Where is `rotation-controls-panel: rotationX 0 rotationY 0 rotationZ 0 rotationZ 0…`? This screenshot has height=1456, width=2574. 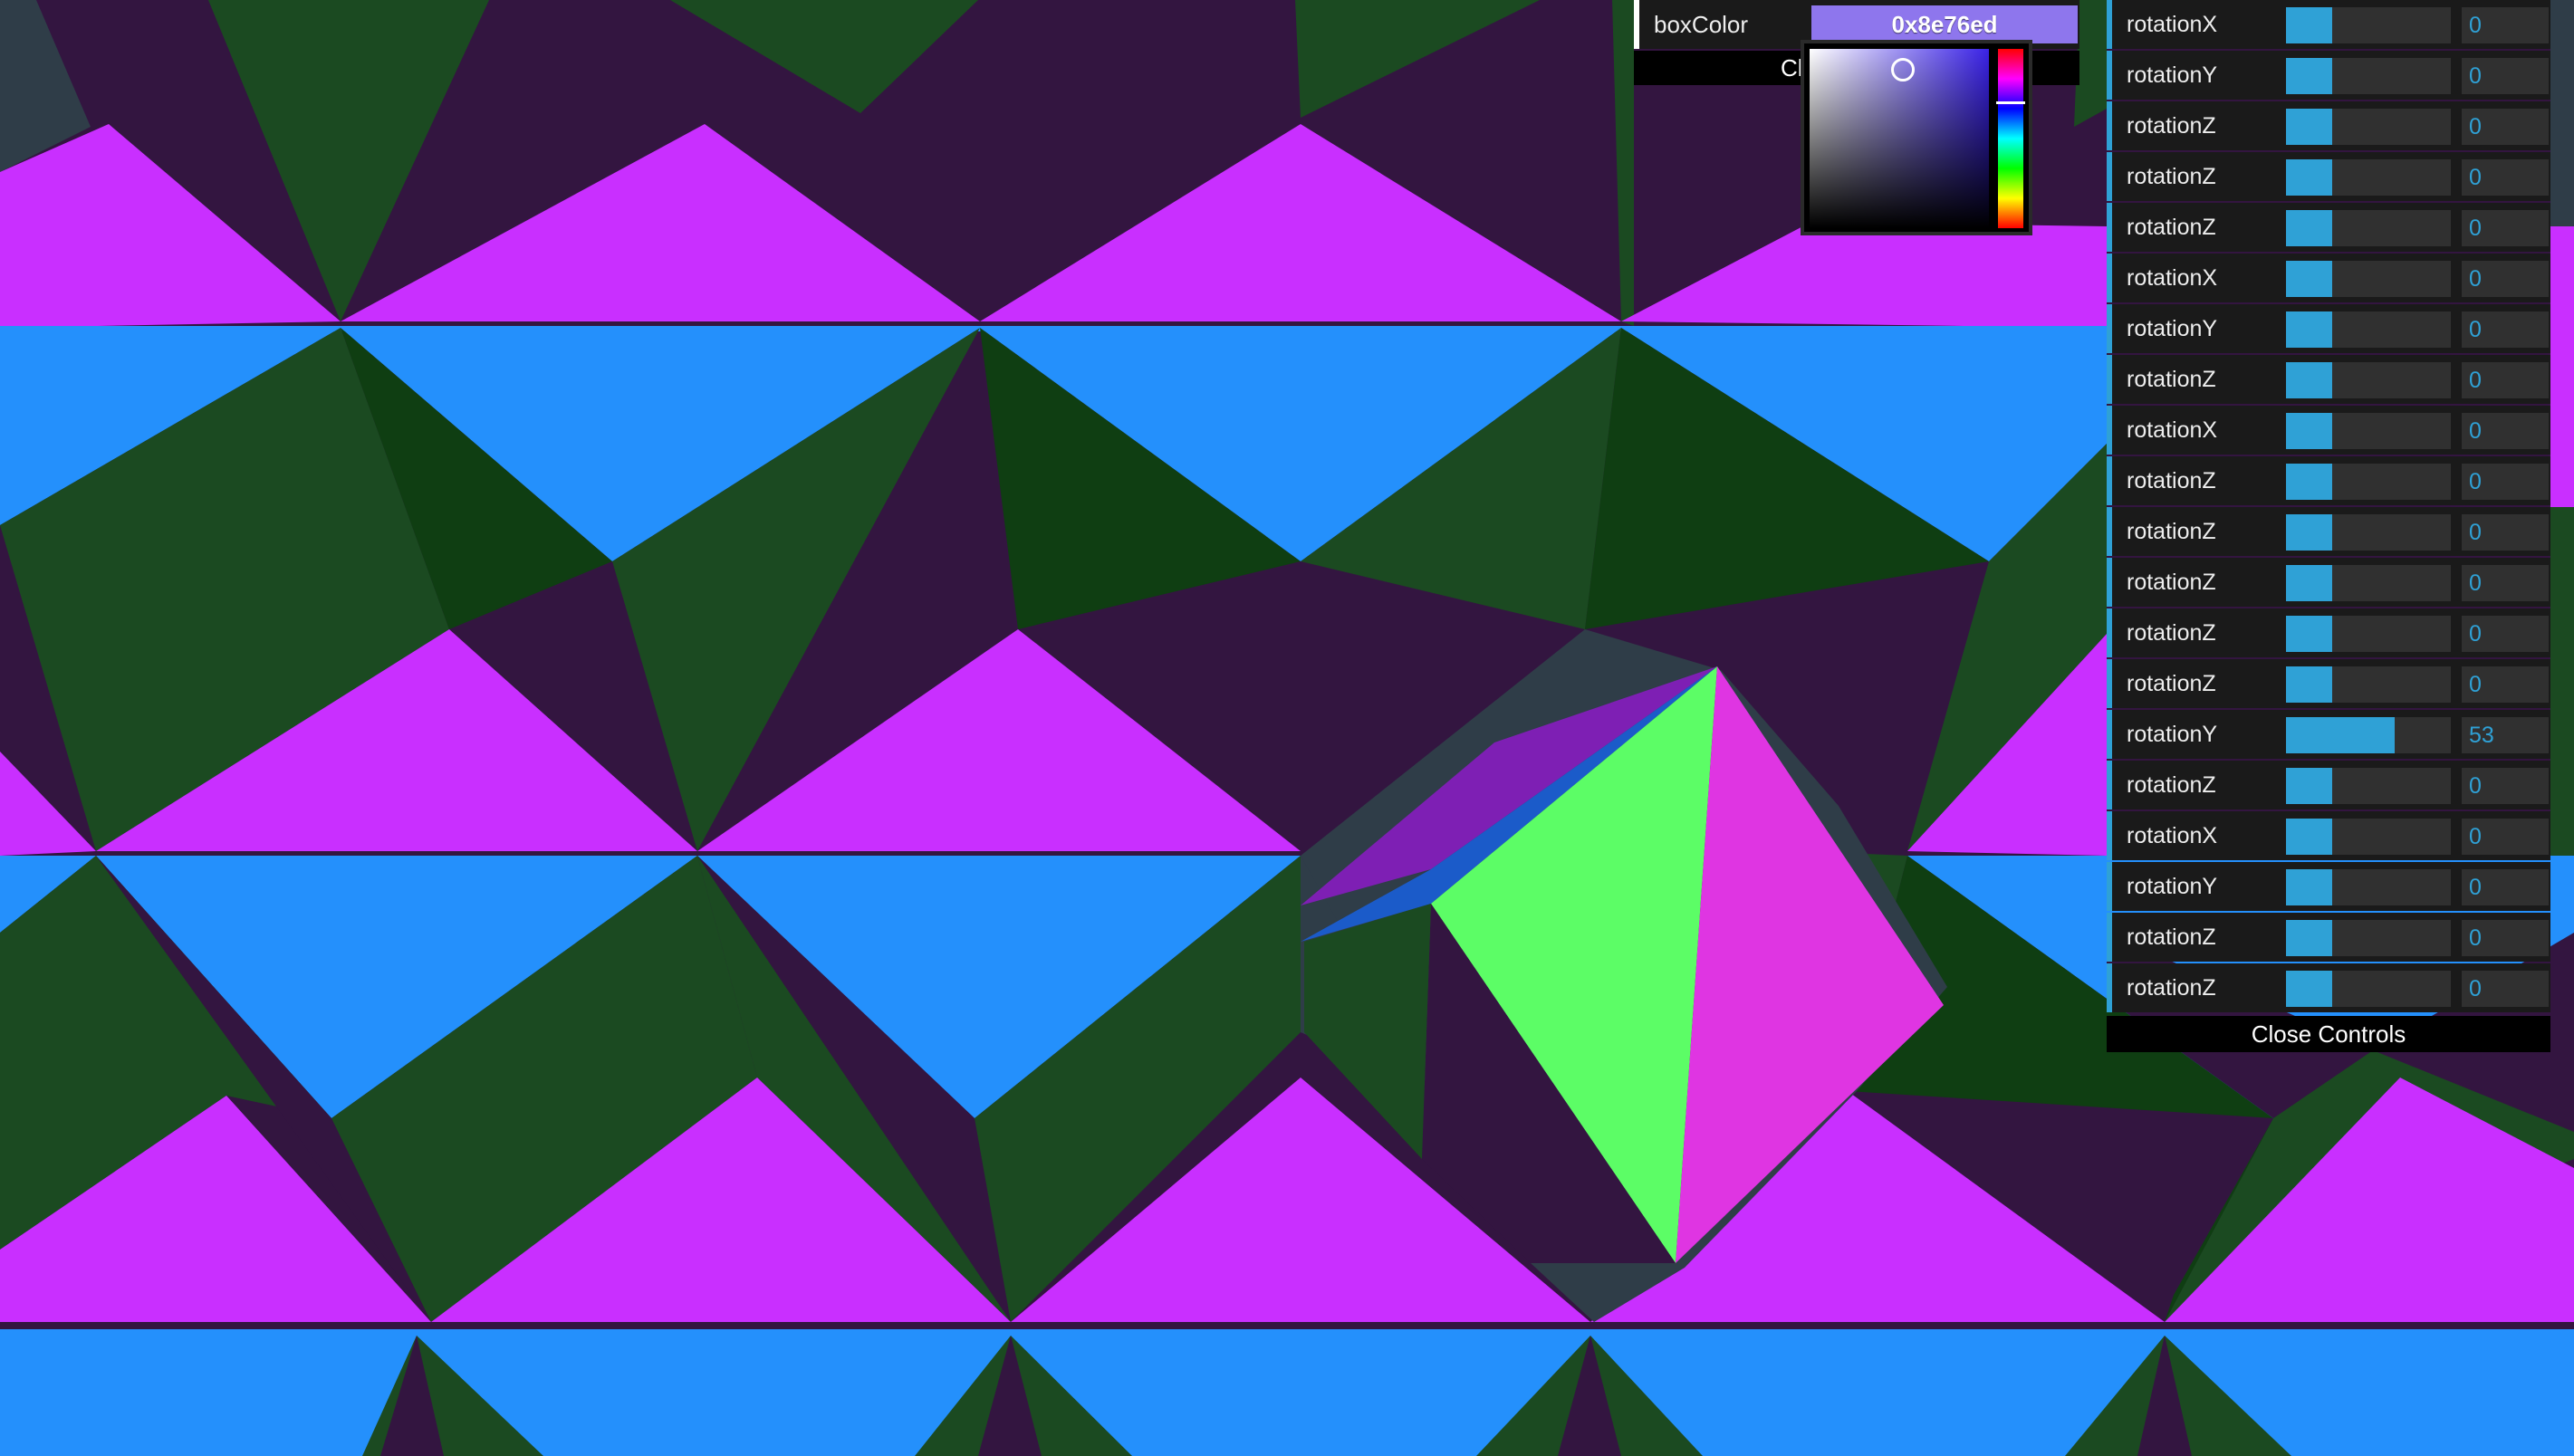
rotation-controls-panel: rotationX 0 rotationY 0 rotationZ 0 rotationZ 0… is located at coordinates (2328, 526).